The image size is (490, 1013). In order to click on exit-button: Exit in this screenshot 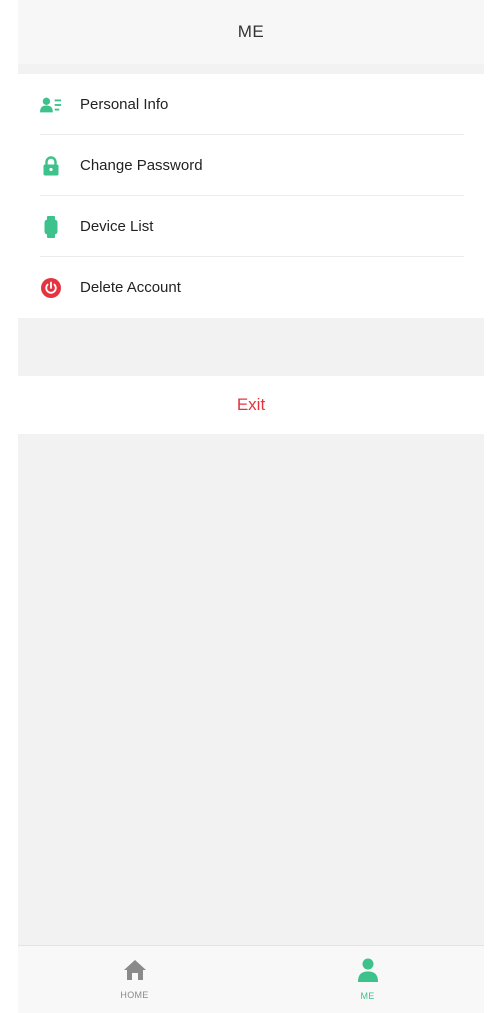, I will do `click(251, 405)`.